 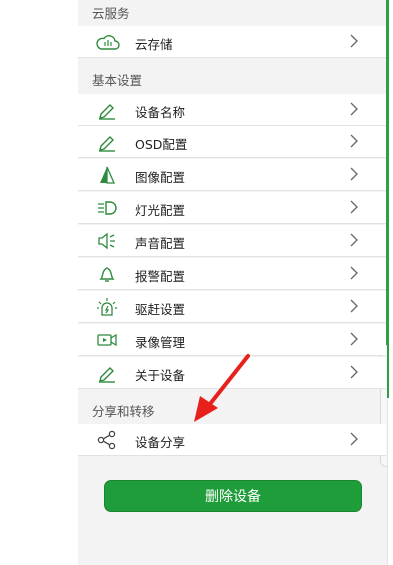 I want to click on settings-item-label: 设备名称, so click(x=160, y=112).